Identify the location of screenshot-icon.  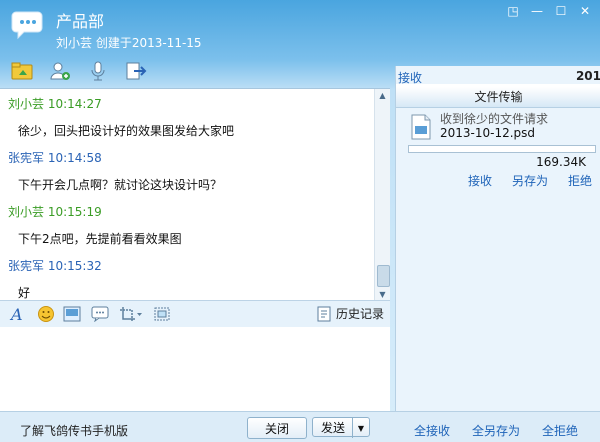
(131, 314).